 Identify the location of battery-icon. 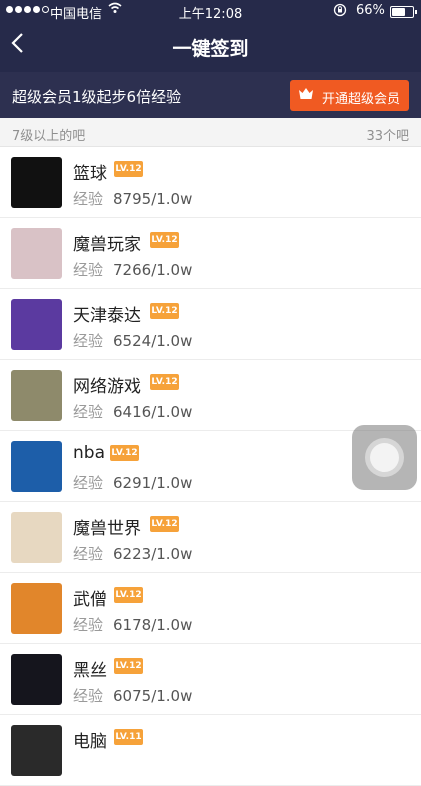
(403, 12).